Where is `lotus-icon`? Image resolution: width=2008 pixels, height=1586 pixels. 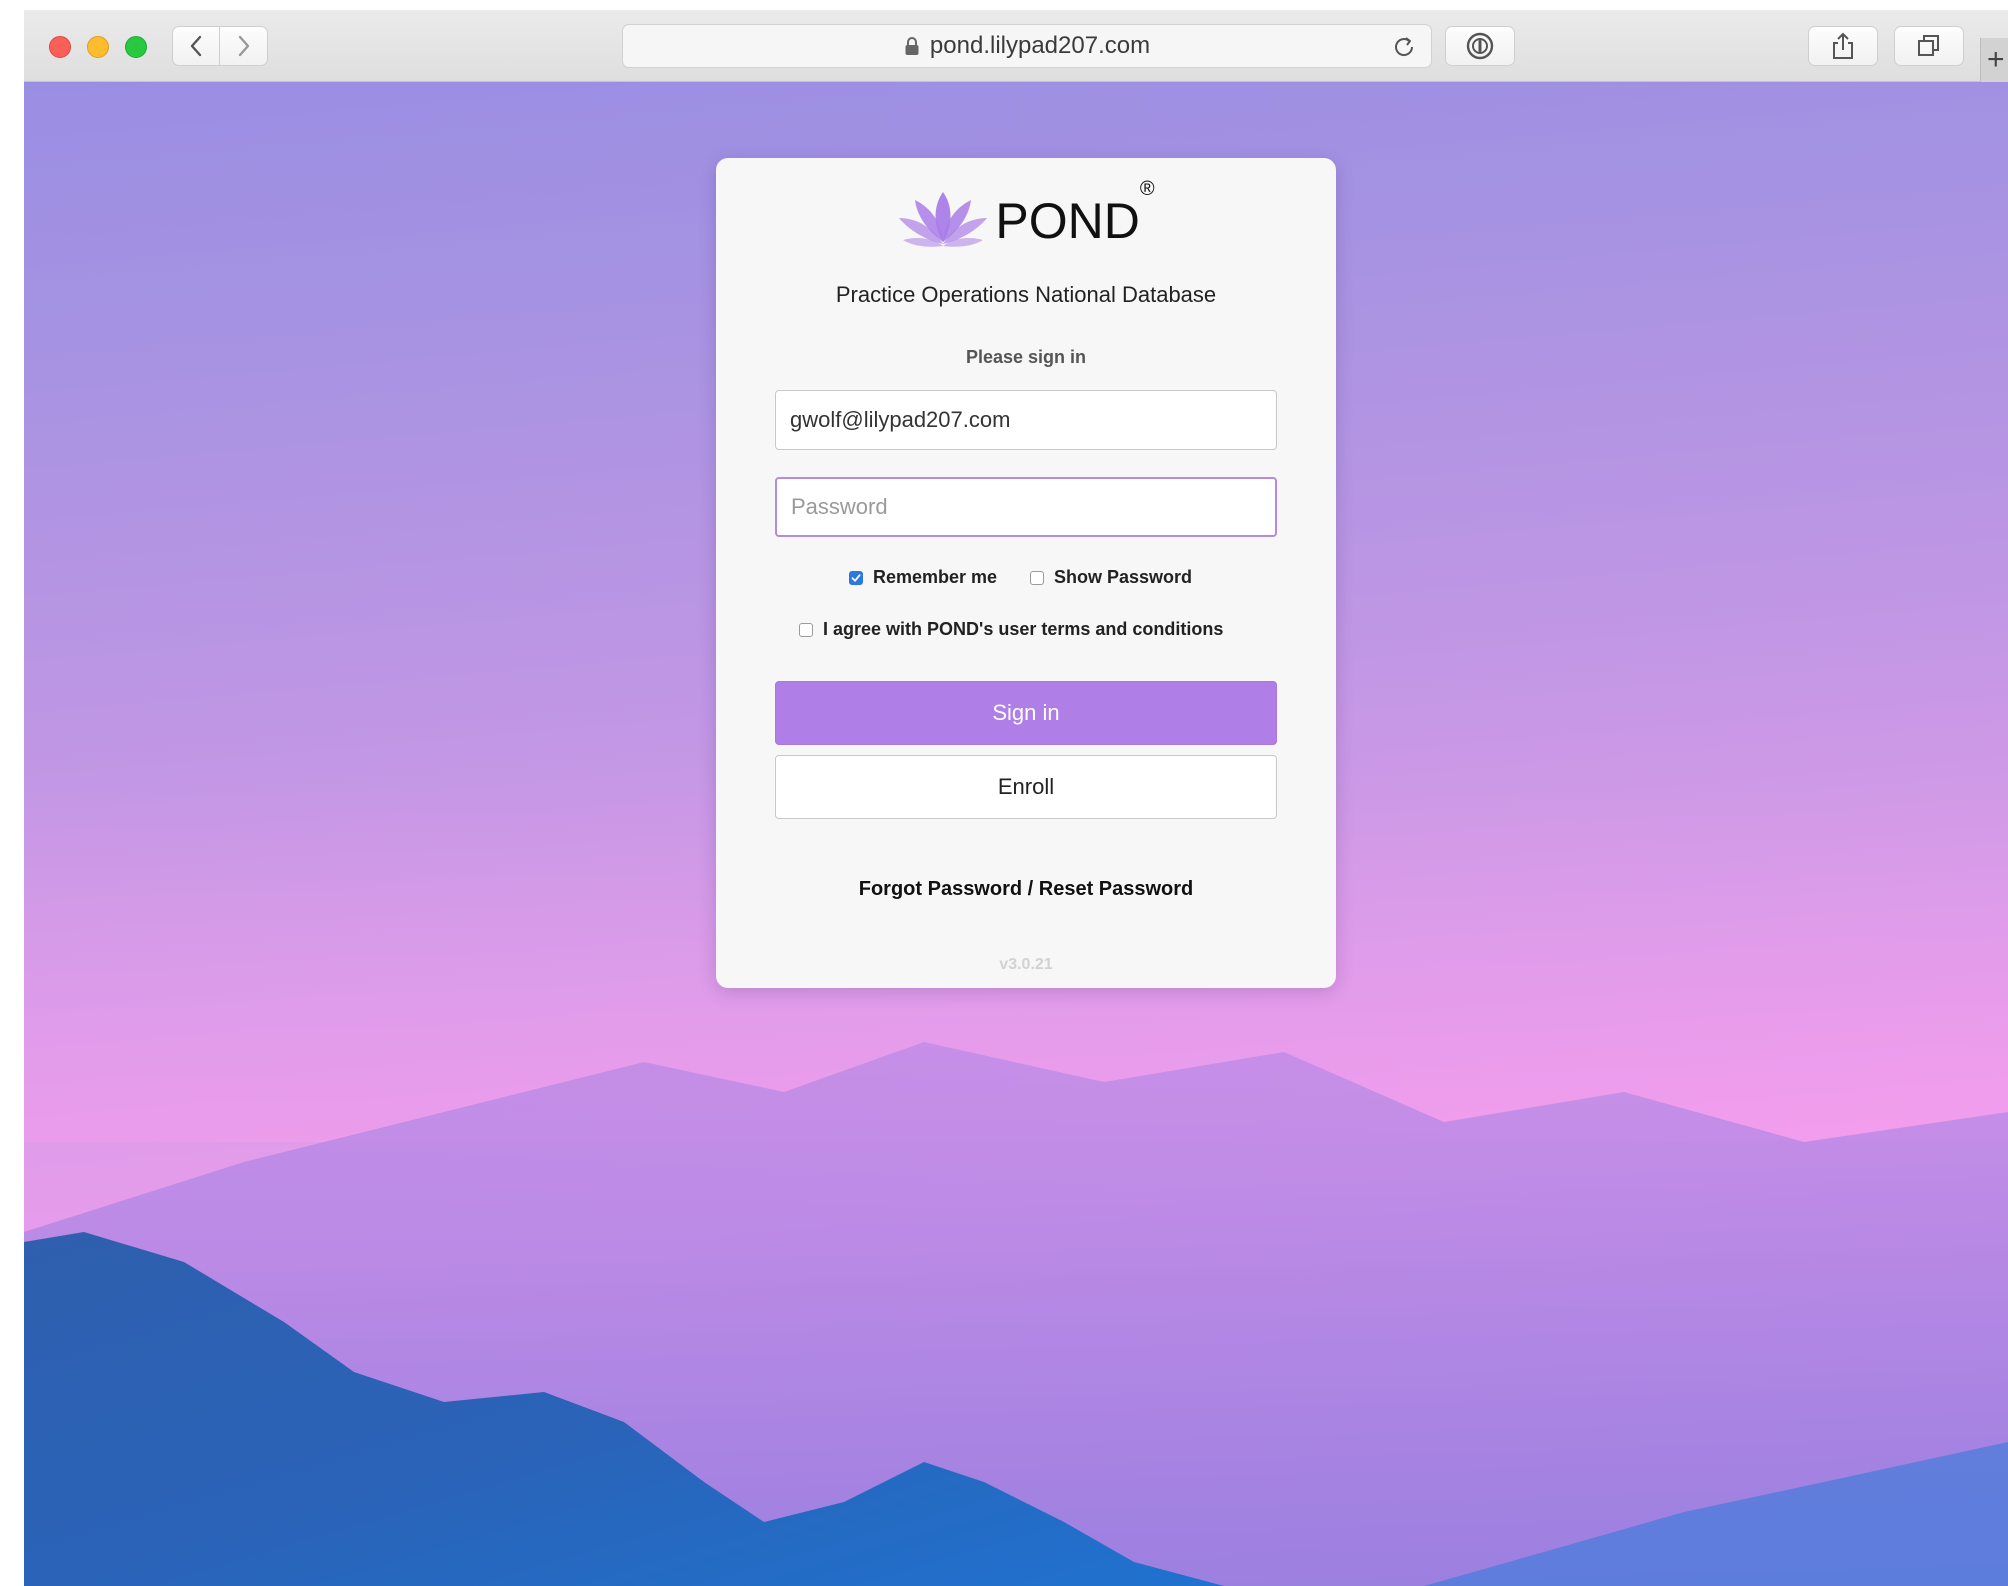
lotus-icon is located at coordinates (943, 219).